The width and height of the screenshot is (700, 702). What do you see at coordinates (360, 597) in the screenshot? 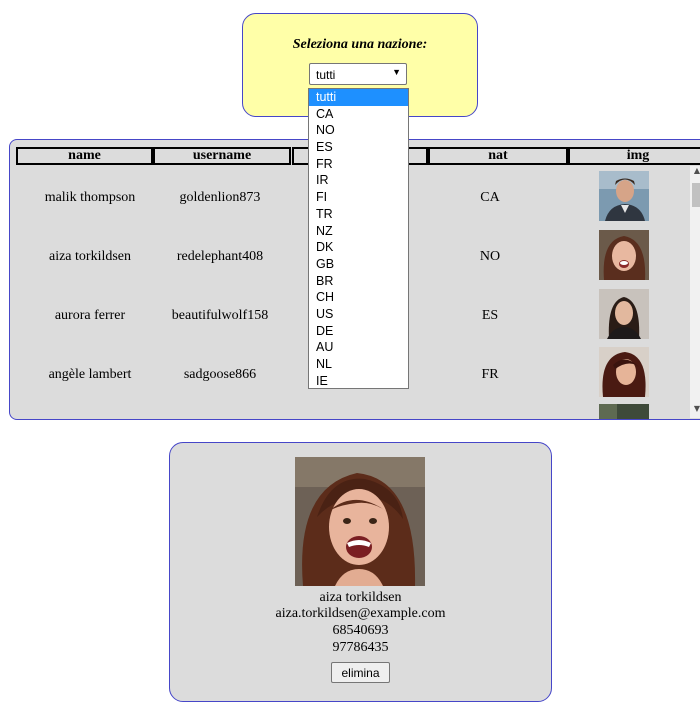
I see `detail-name: aiza torkildsen` at bounding box center [360, 597].